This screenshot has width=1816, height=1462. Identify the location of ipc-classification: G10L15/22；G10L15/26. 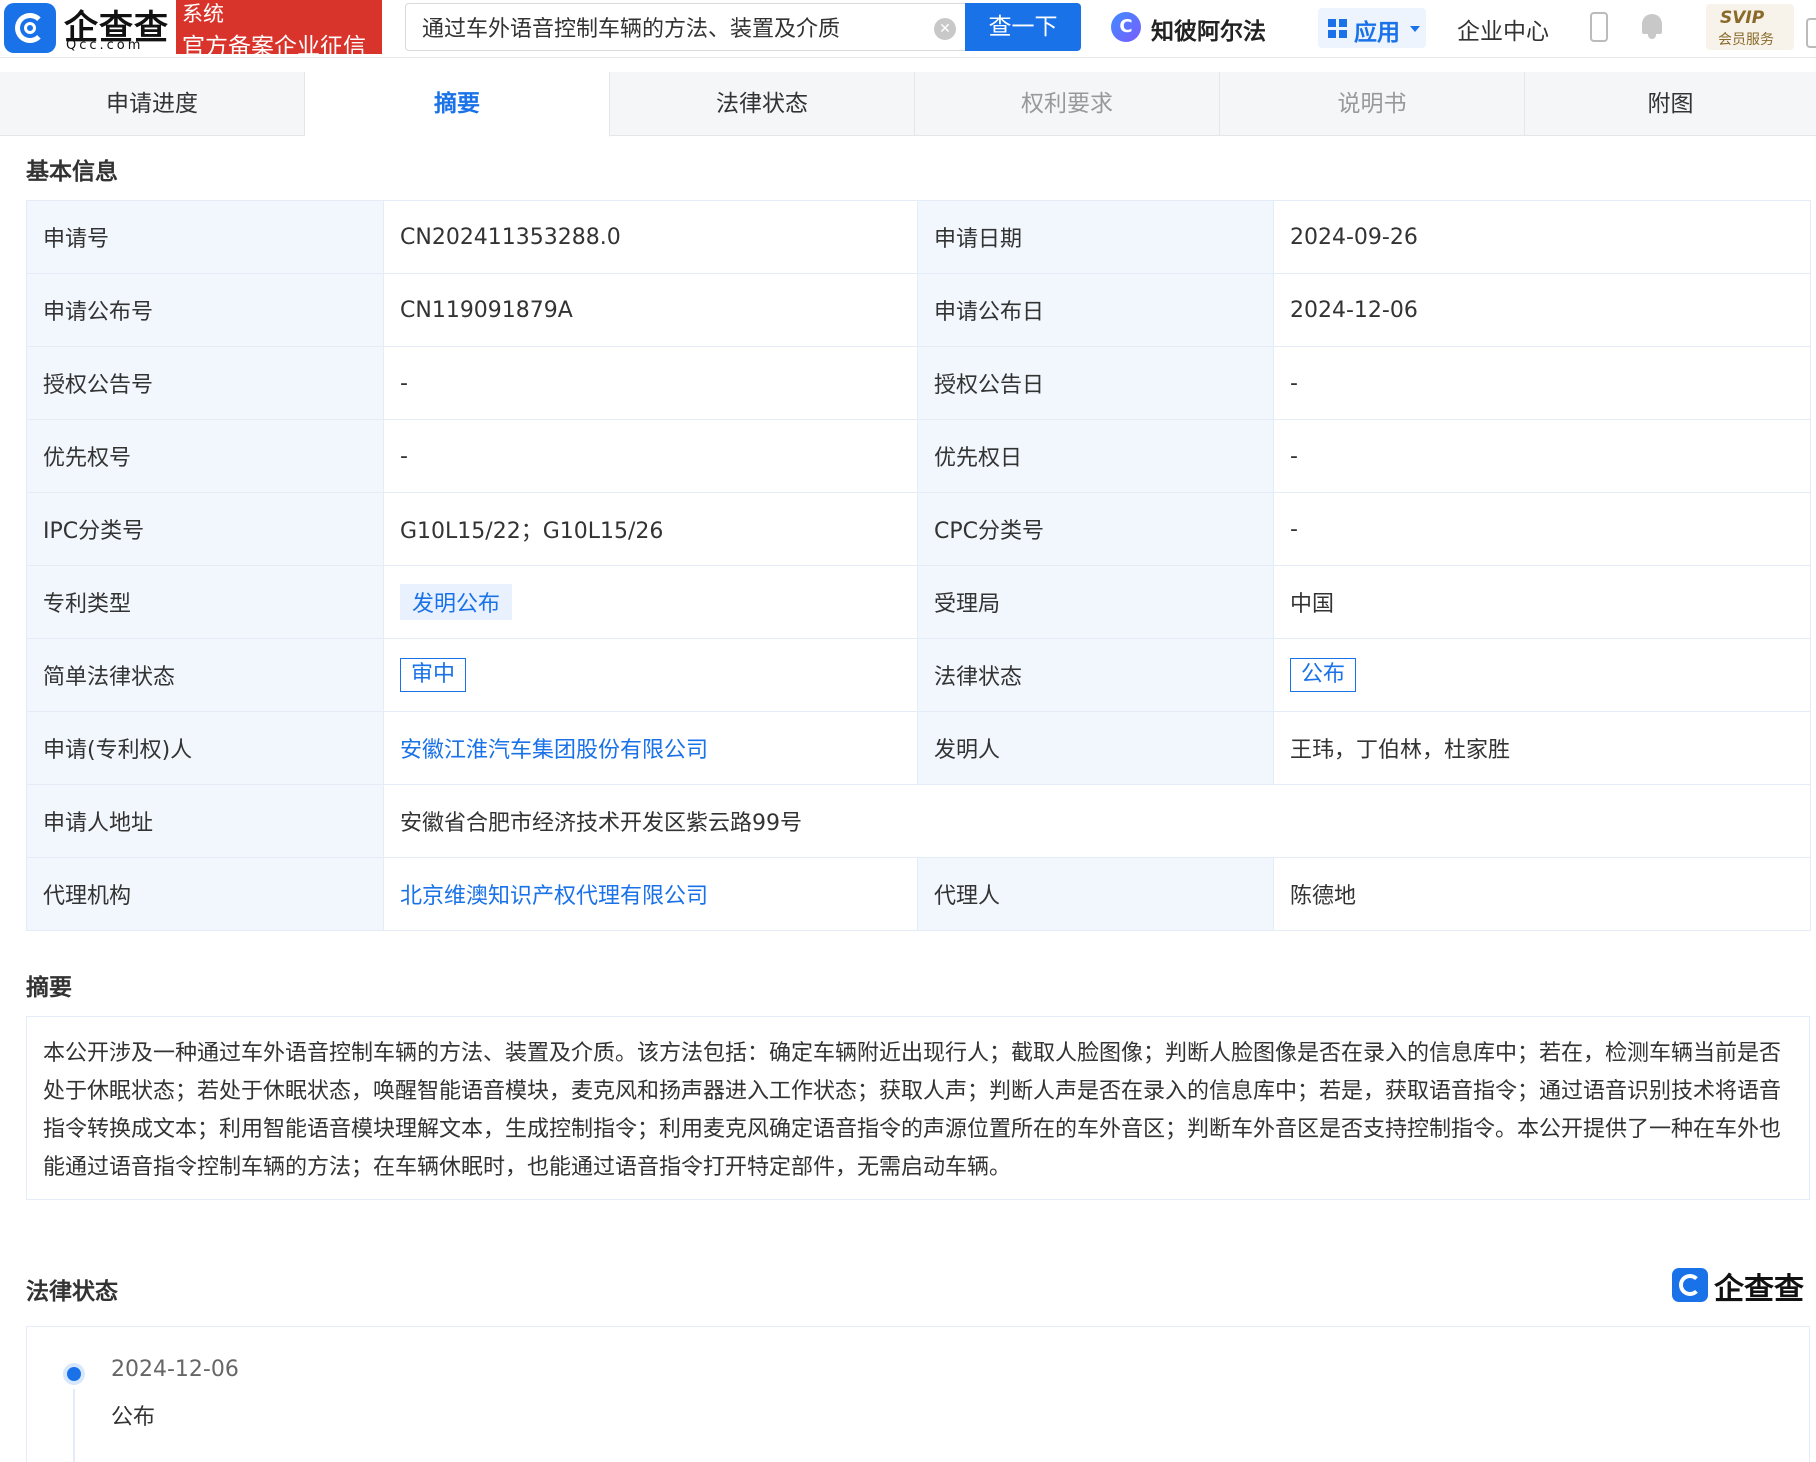
(650, 529).